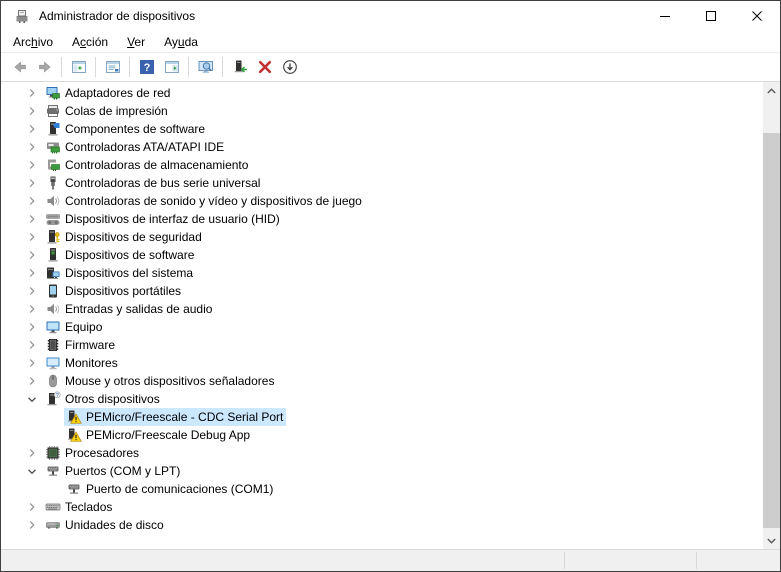  Describe the element at coordinates (92, 453) in the screenshot. I see `tree-item-surface: Procesadores` at that location.